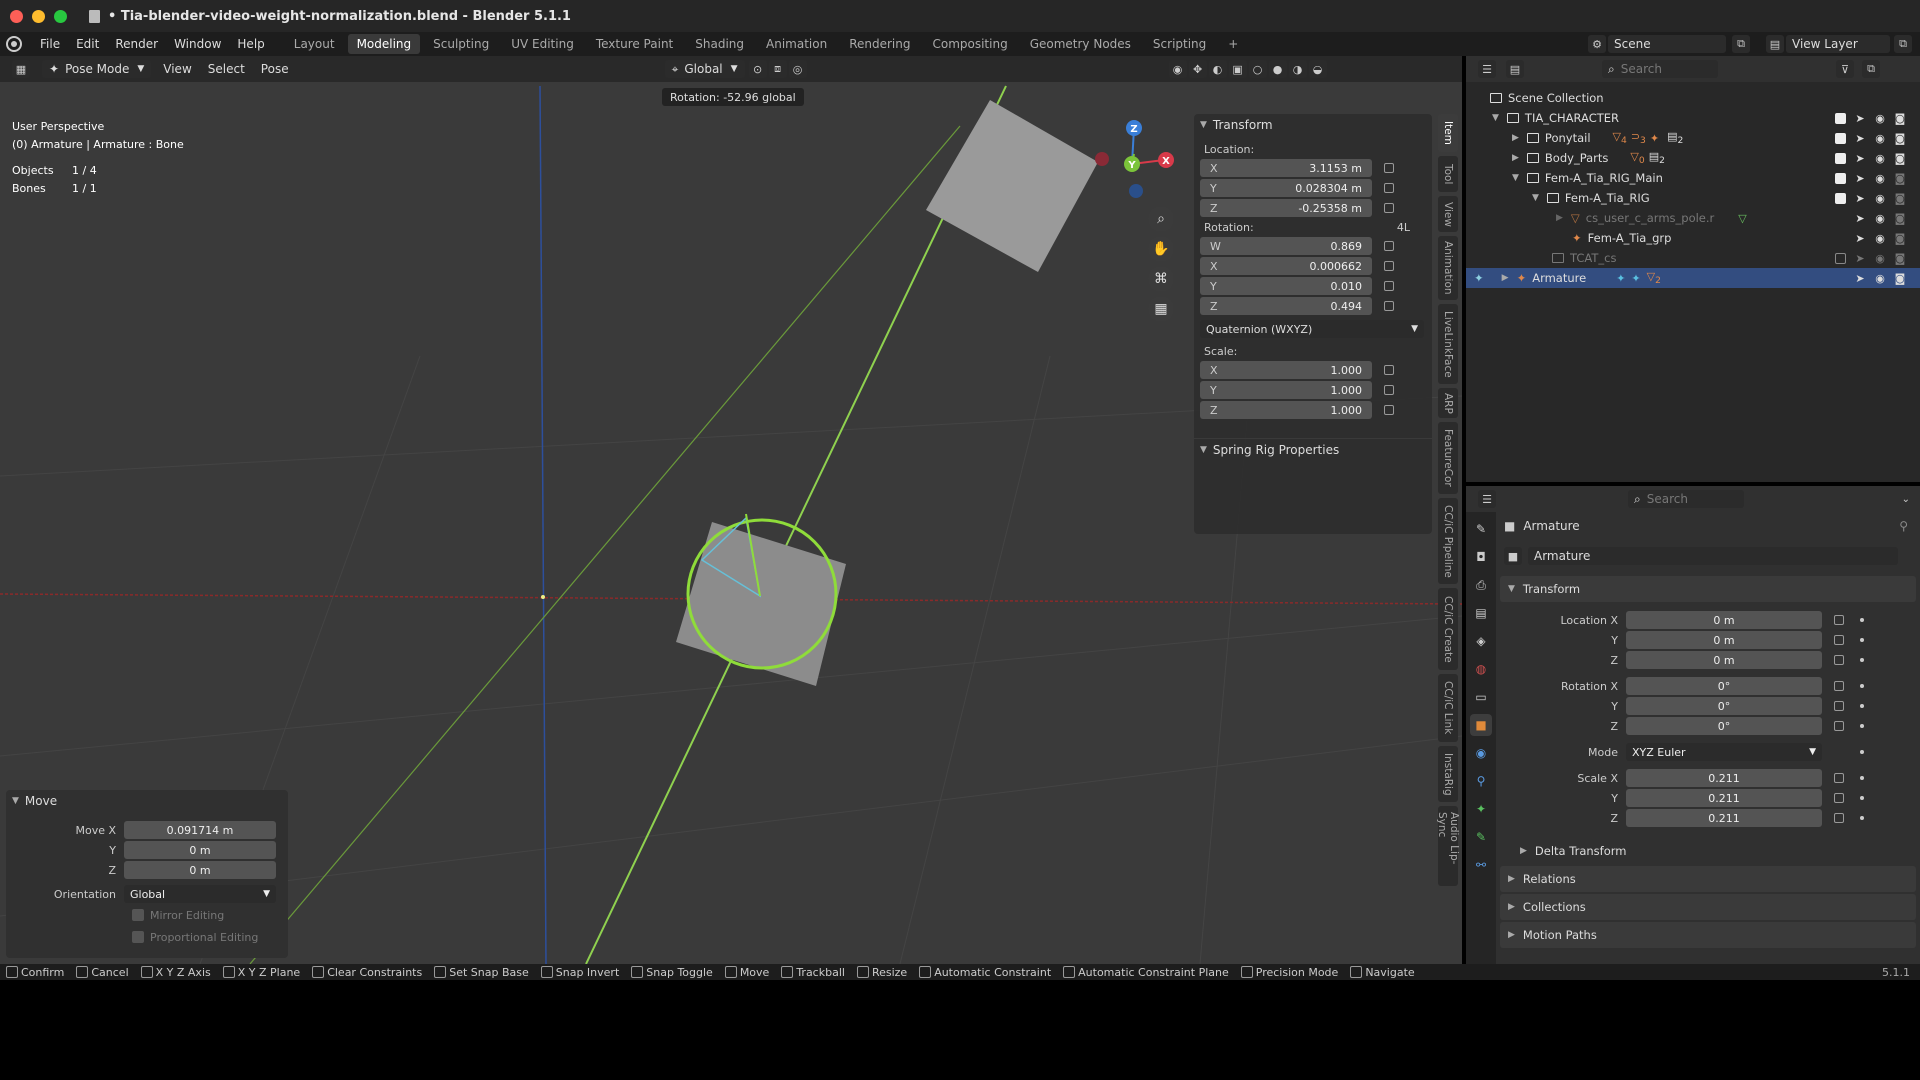 This screenshot has height=1080, width=1920. Describe the element at coordinates (796, 44) in the screenshot. I see `tab-animation: Animation` at that location.